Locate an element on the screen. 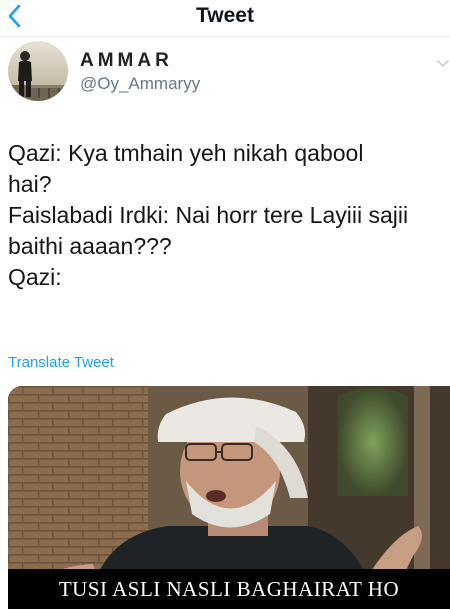  top-navigation-bar: Tweet is located at coordinates (225, 18).